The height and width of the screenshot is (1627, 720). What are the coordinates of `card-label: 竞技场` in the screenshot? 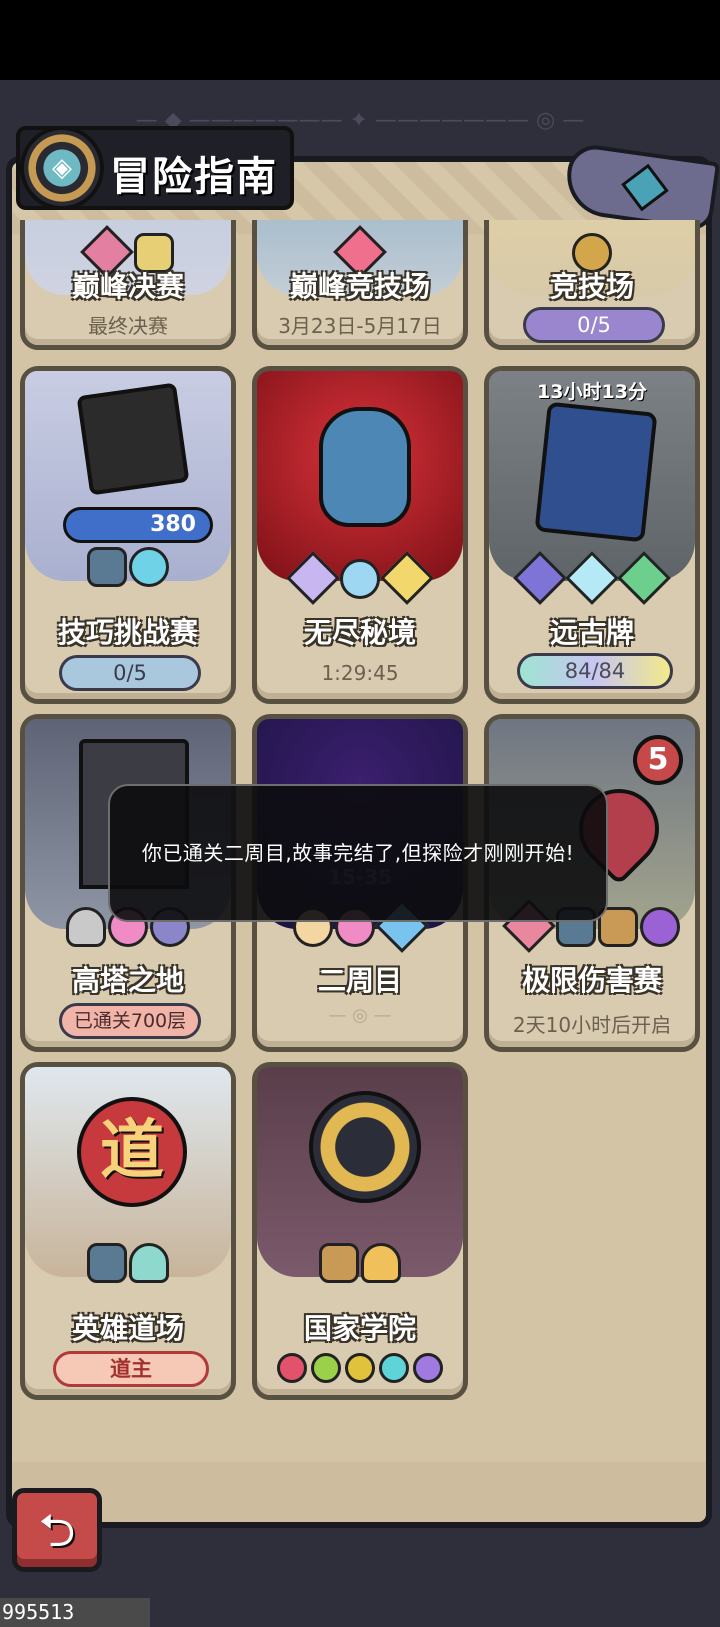 It's located at (591, 286).